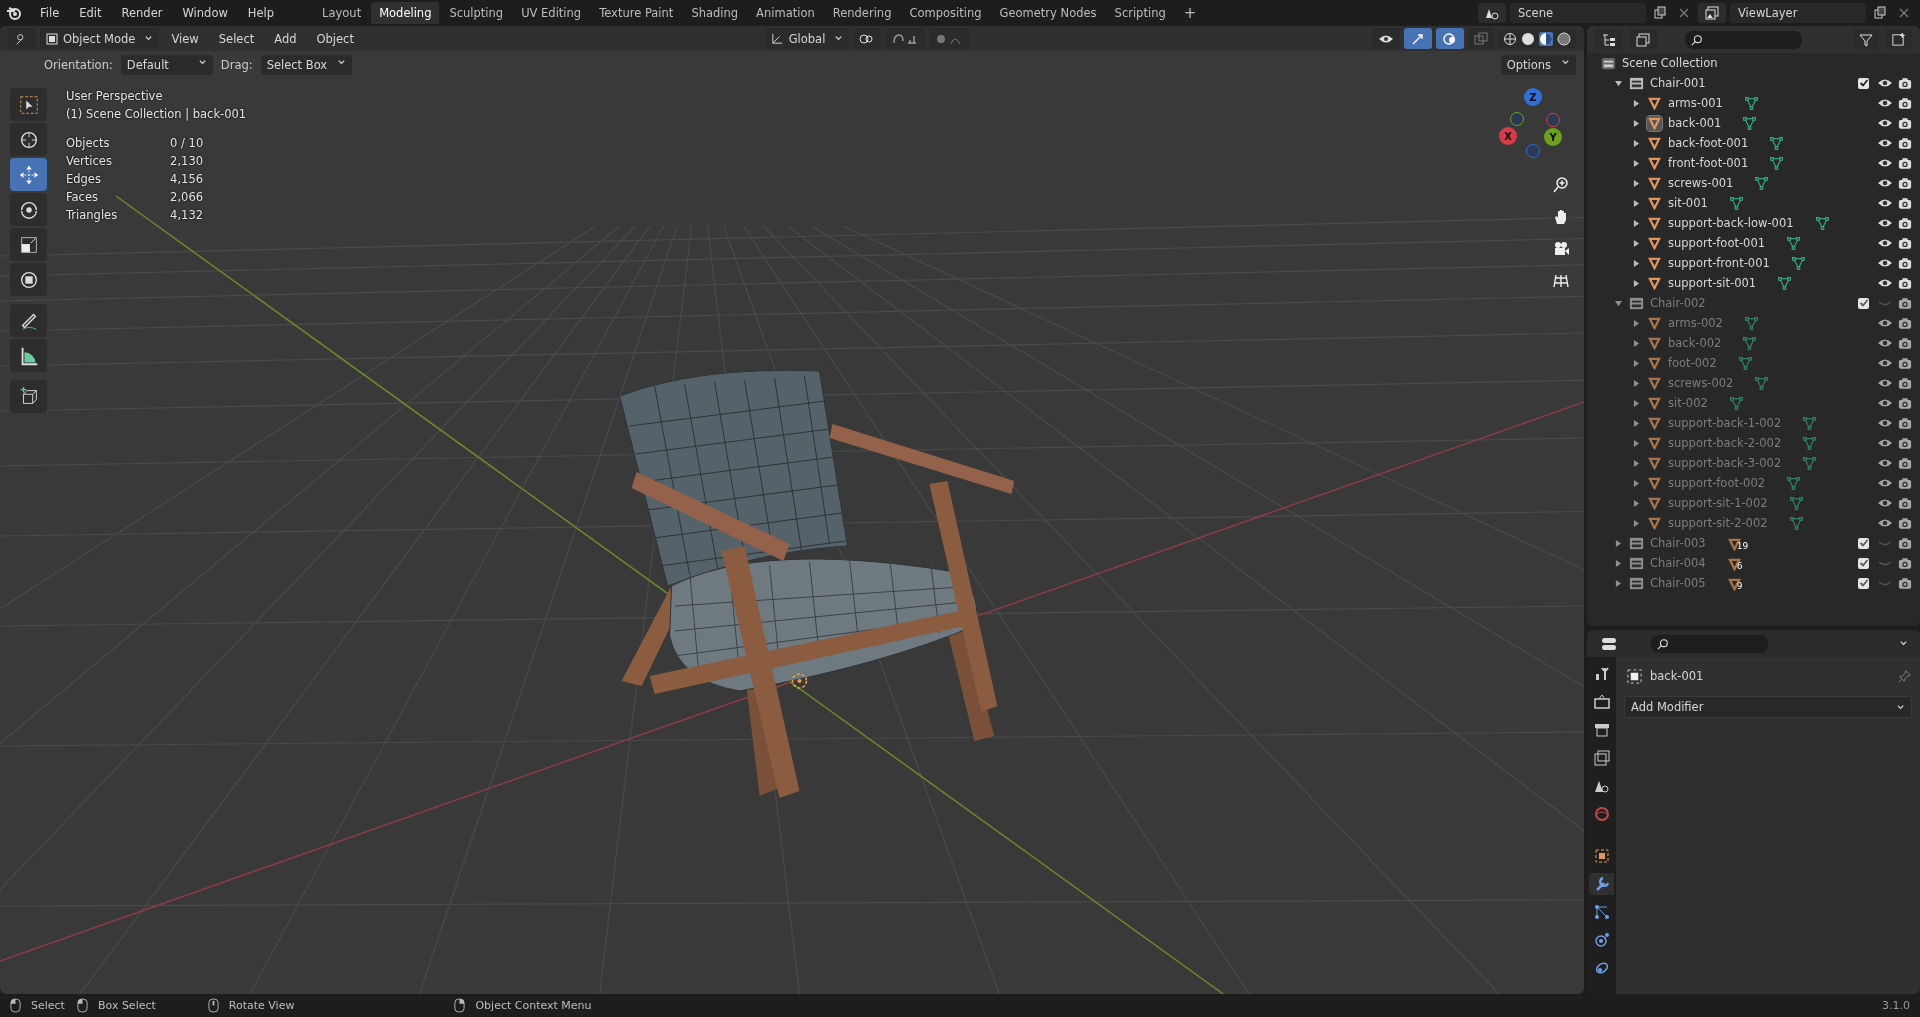  What do you see at coordinates (1140, 13) in the screenshot?
I see `workspace-tab: Scripting` at bounding box center [1140, 13].